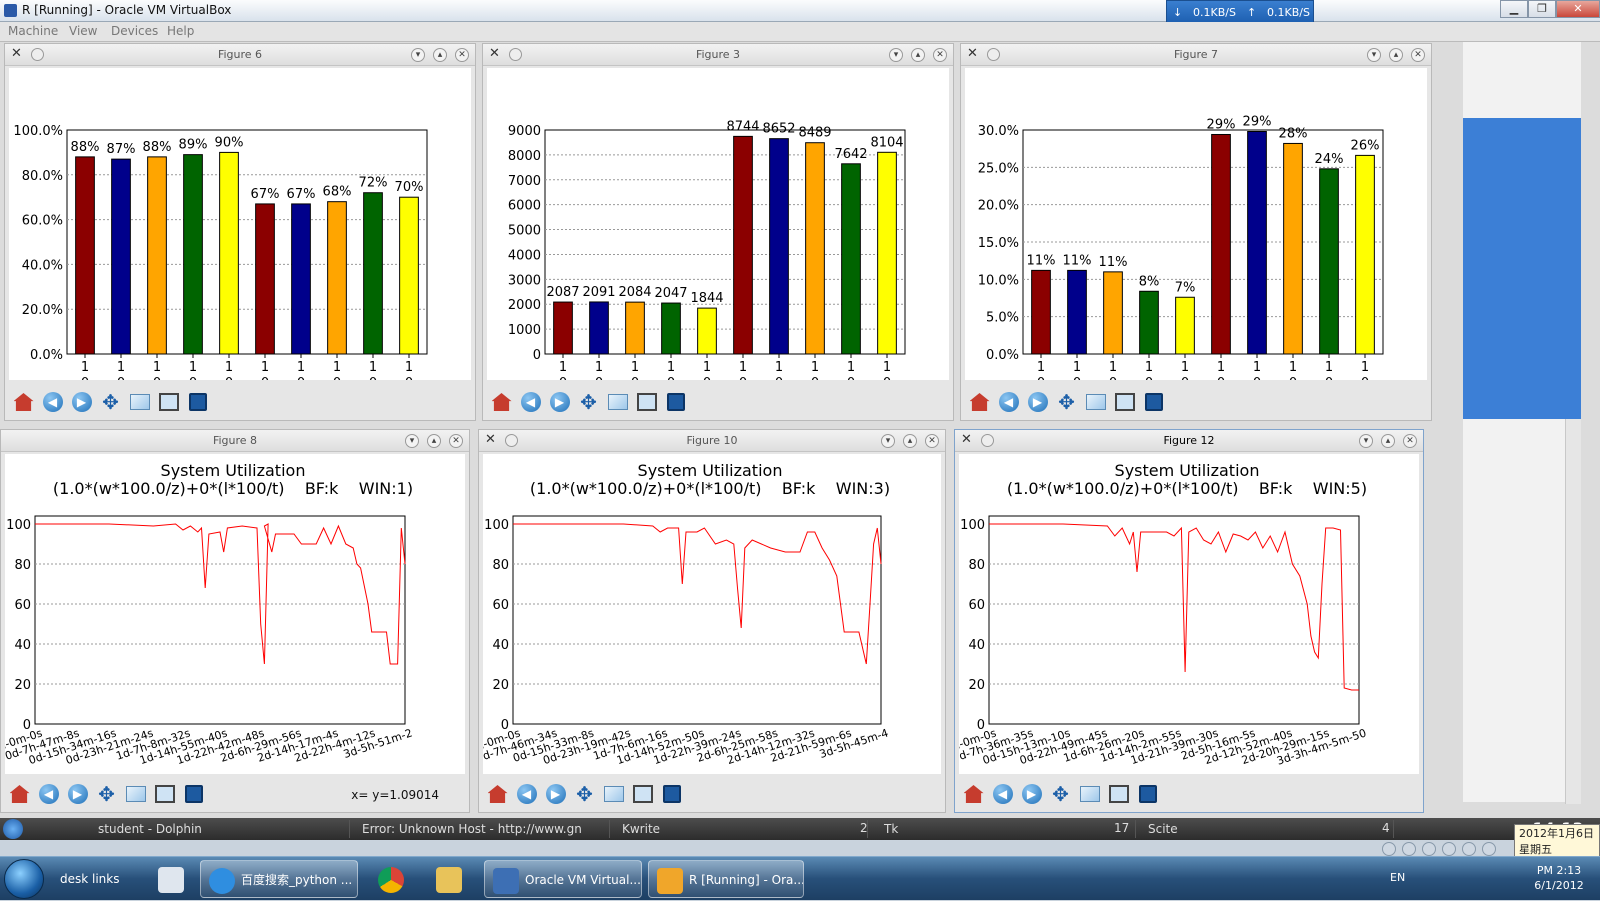 The image size is (1600, 901). What do you see at coordinates (169, 879) in the screenshot?
I see `taskbar-calculator` at bounding box center [169, 879].